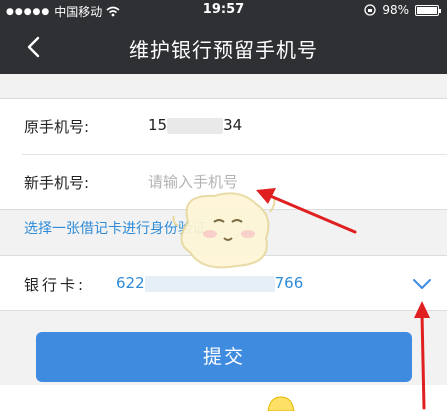 The image size is (447, 411). Describe the element at coordinates (130, 283) in the screenshot. I see `bank-card-prefix: 622` at that location.